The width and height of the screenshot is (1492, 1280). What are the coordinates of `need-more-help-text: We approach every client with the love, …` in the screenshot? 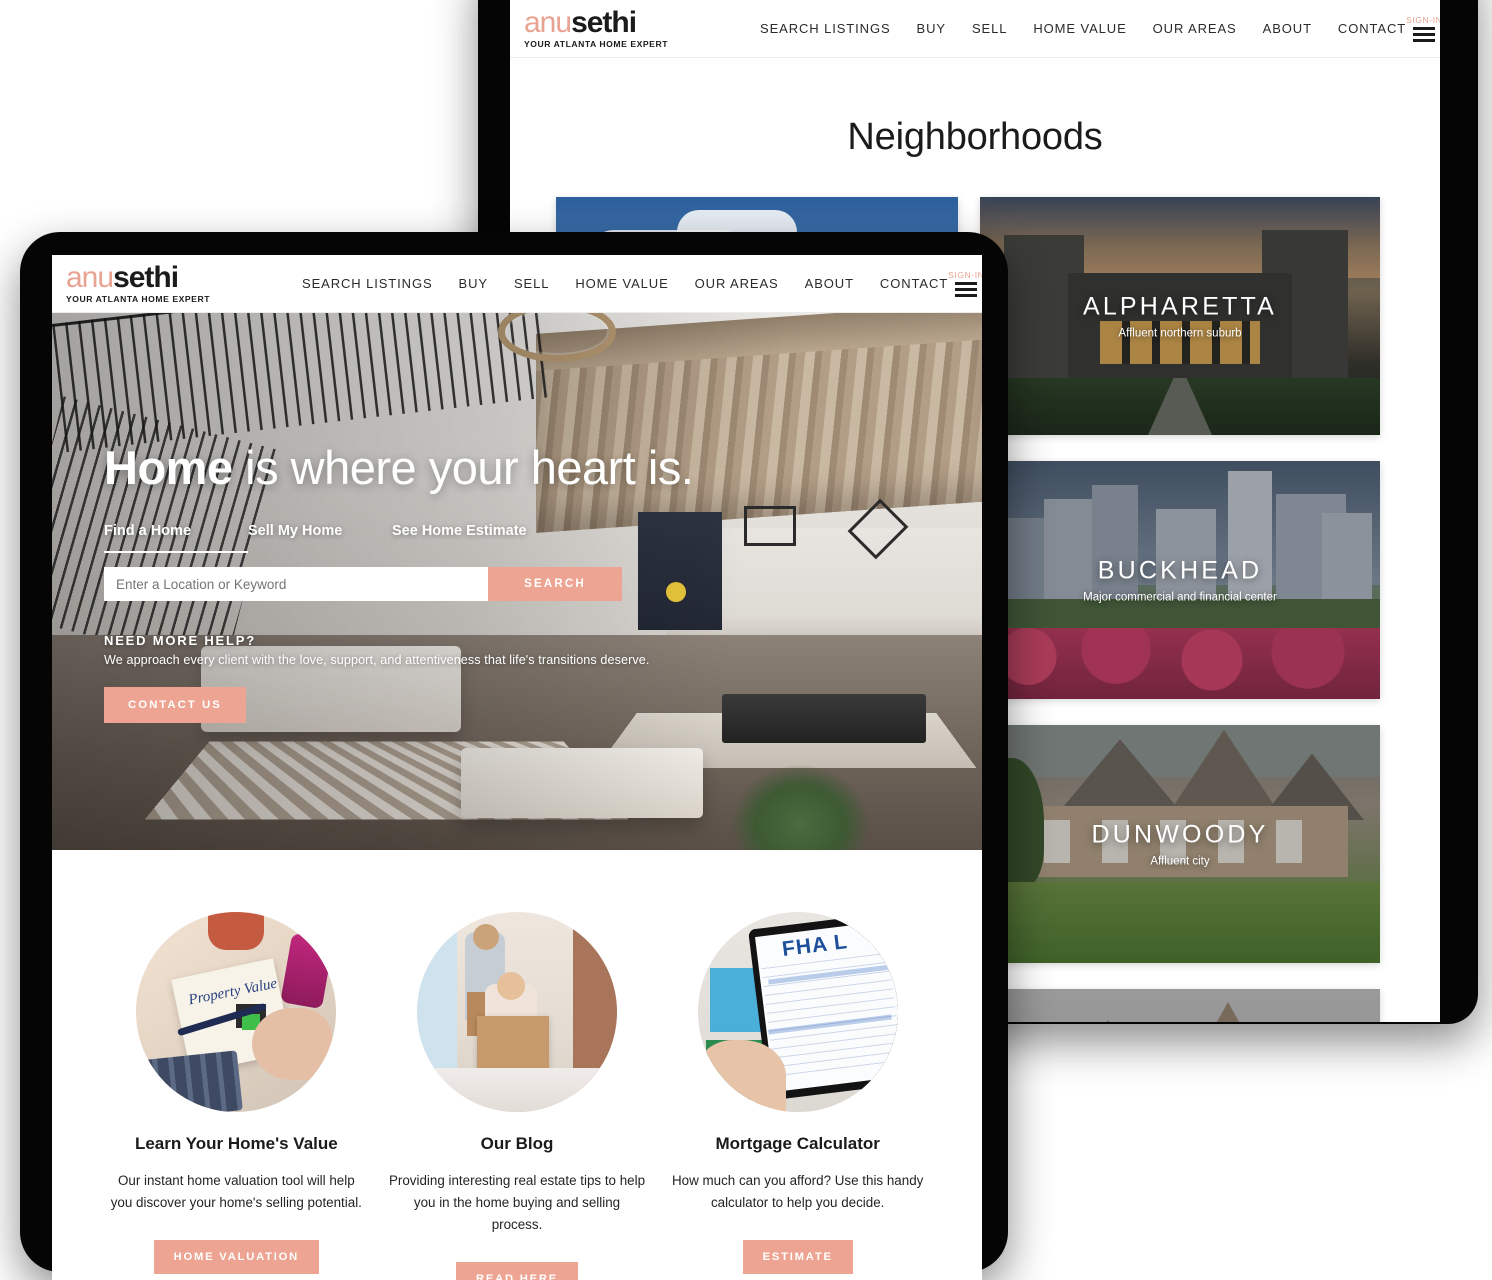 It's located at (377, 660).